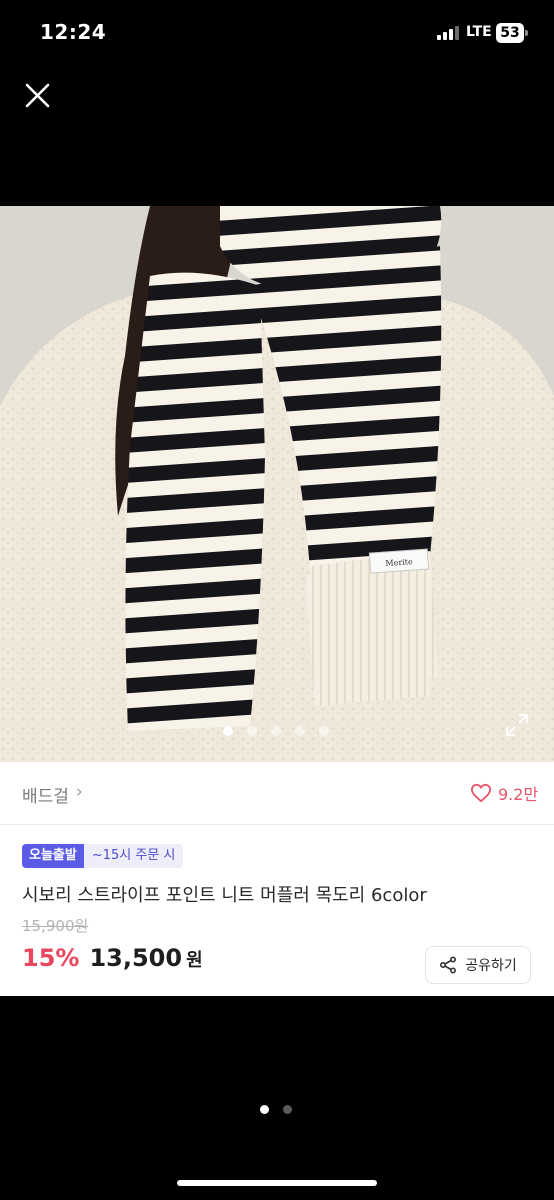 The height and width of the screenshot is (1200, 554). I want to click on battery-level: 53, so click(510, 33).